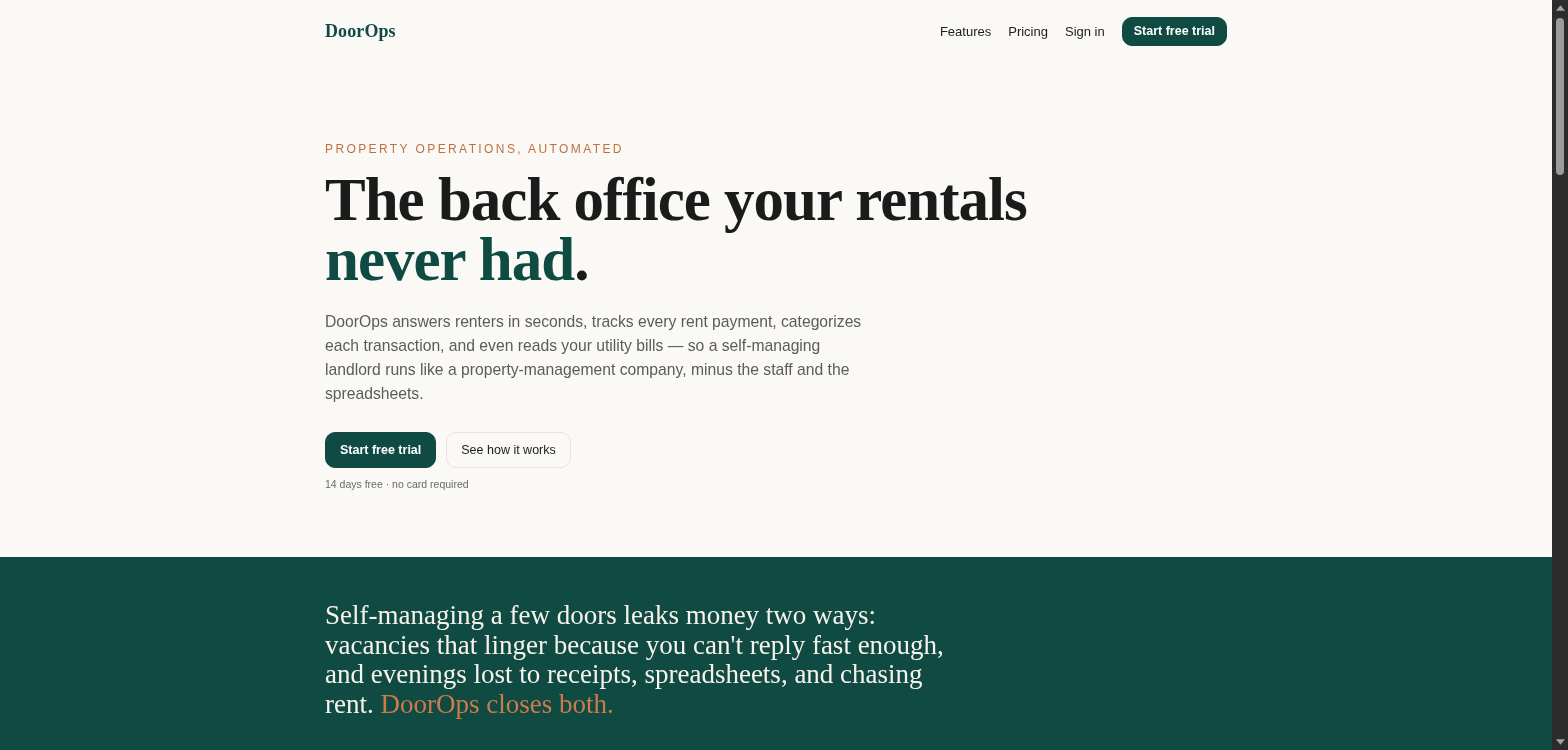 The height and width of the screenshot is (750, 1568). What do you see at coordinates (475, 149) in the screenshot?
I see `eyebrow-label: PROPERTY OPERATIONS, AUTOMATED` at bounding box center [475, 149].